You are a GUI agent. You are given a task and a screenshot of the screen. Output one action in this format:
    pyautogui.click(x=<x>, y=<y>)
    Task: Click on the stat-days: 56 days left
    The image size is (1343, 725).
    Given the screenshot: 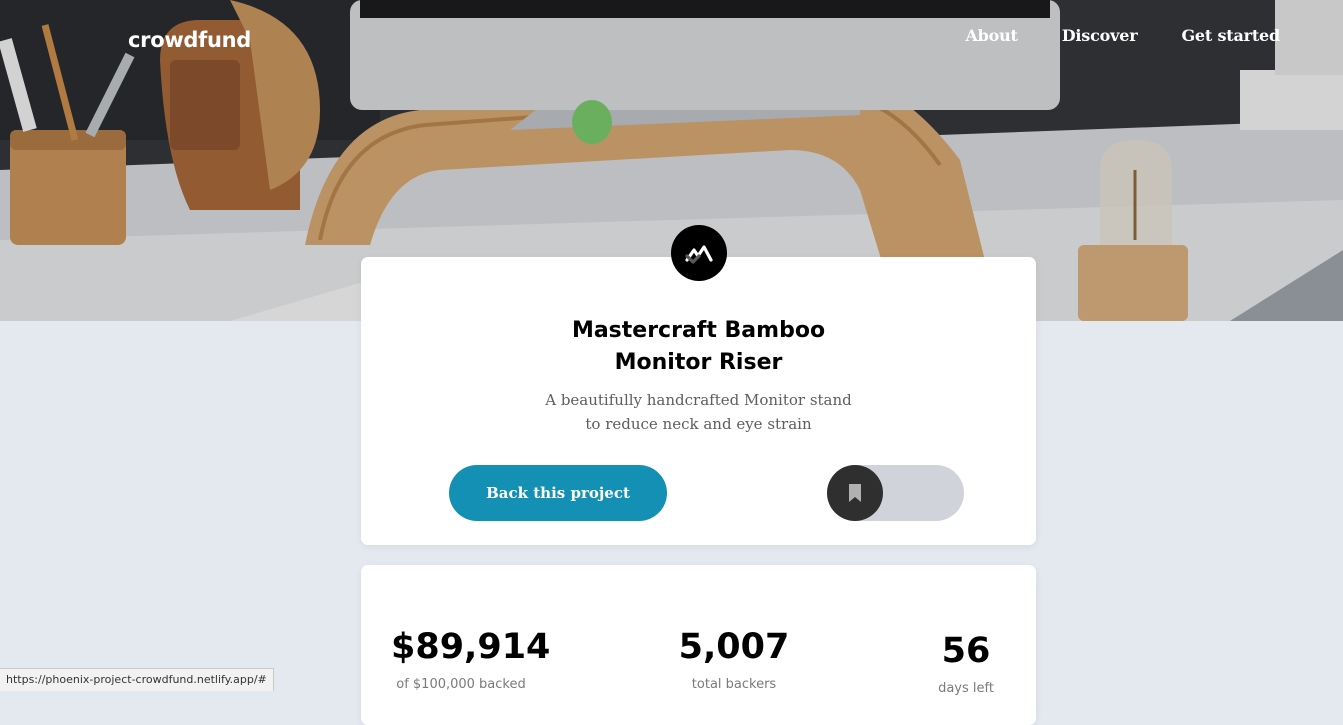 What is the action you would take?
    pyautogui.click(x=966, y=662)
    